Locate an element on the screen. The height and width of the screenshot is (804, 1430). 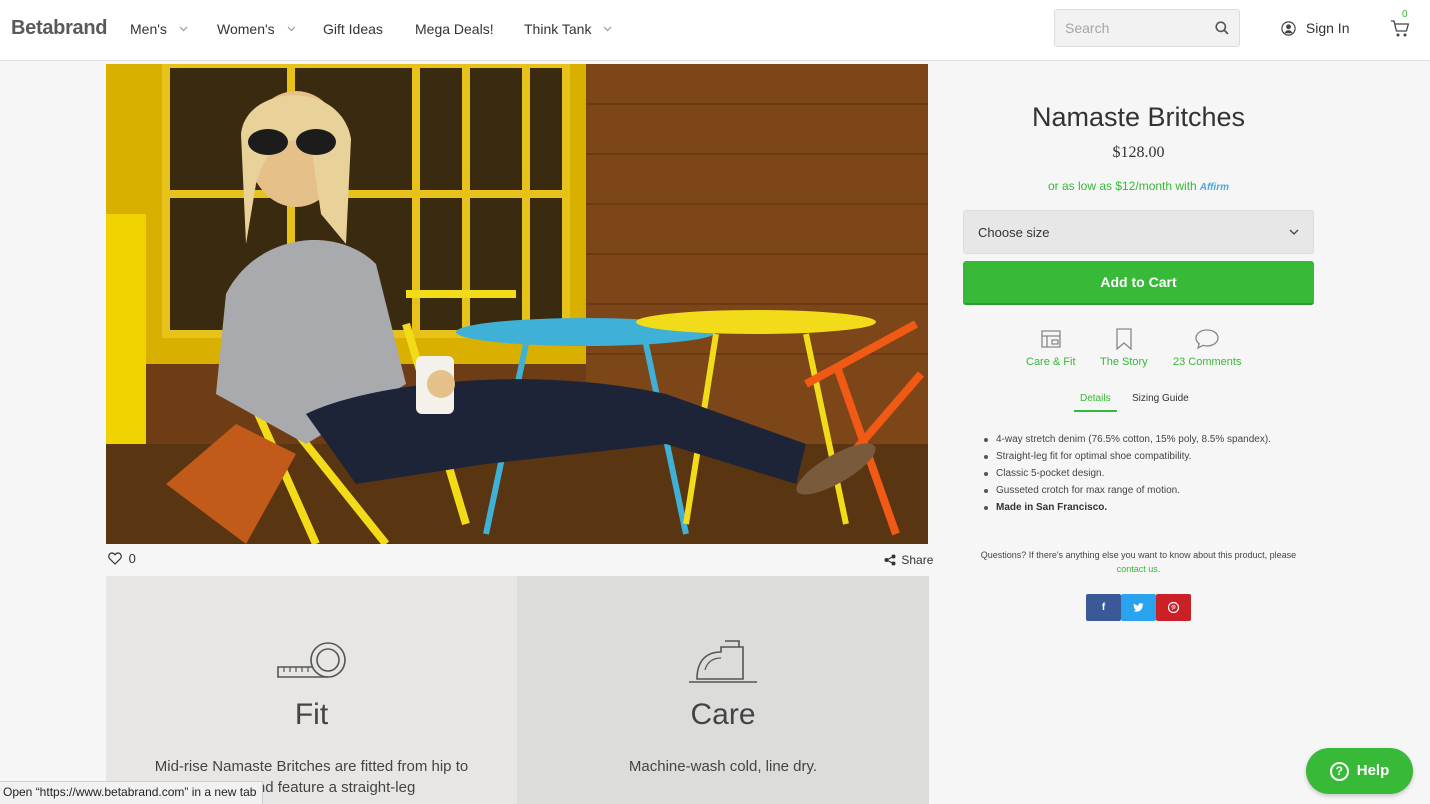
twitter-icon is located at coordinates (1138, 607).